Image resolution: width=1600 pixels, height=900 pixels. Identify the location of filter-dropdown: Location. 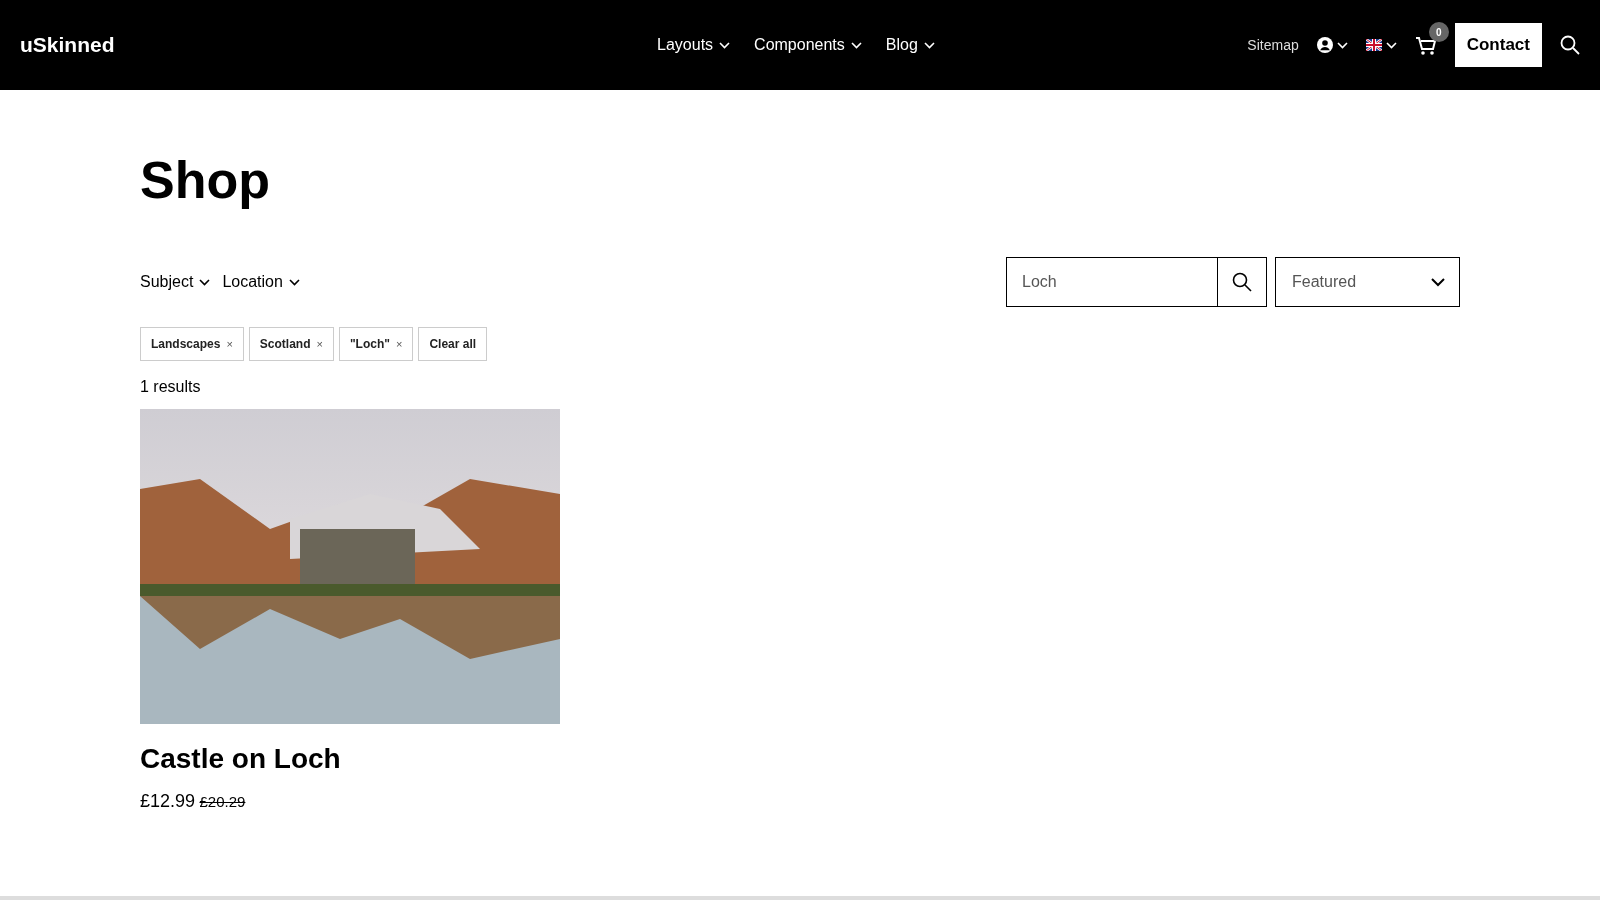
(261, 282).